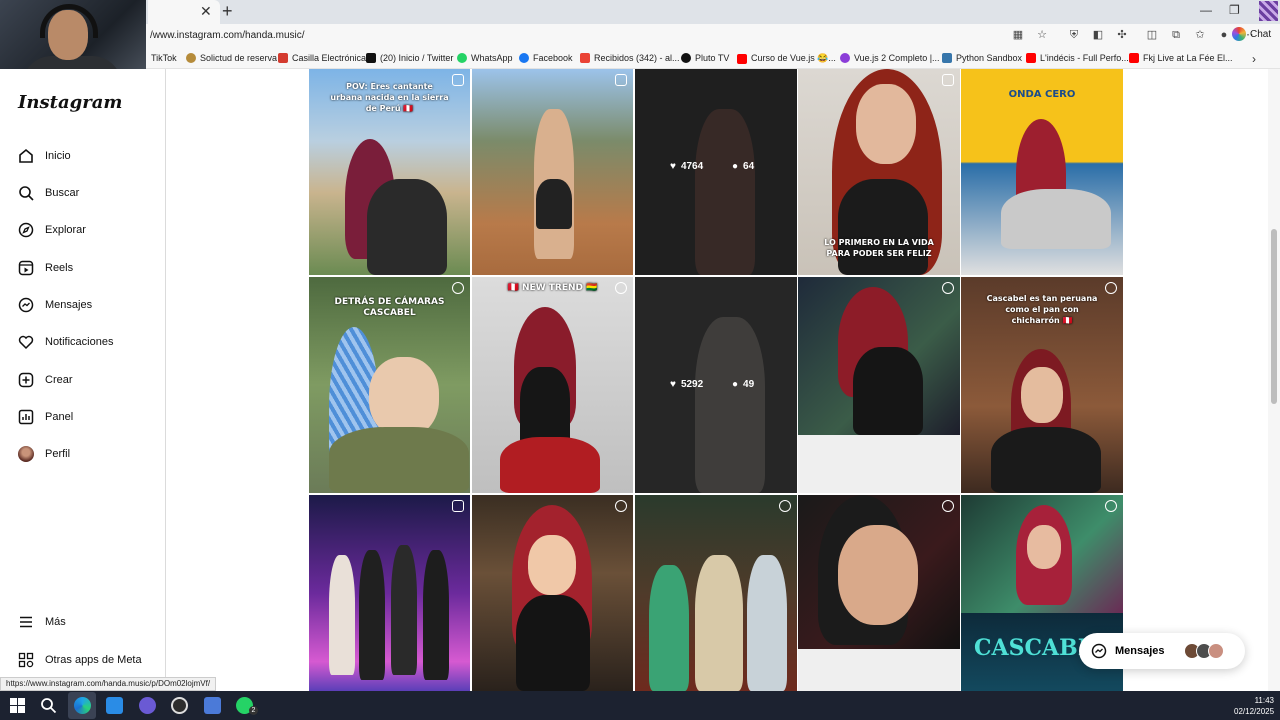 The image size is (1280, 720). What do you see at coordinates (1206, 10) in the screenshot?
I see `minimize-icon: —` at bounding box center [1206, 10].